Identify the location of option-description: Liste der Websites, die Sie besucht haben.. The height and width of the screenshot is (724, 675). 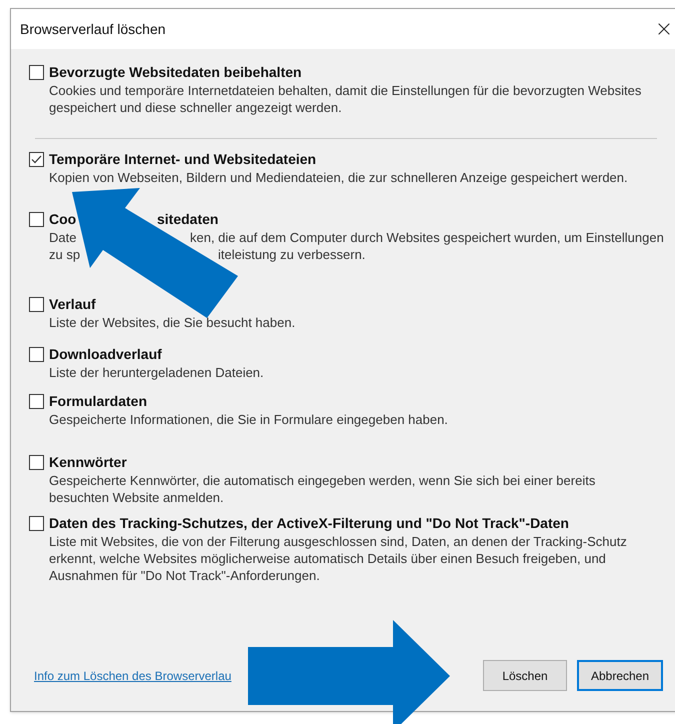
(172, 322).